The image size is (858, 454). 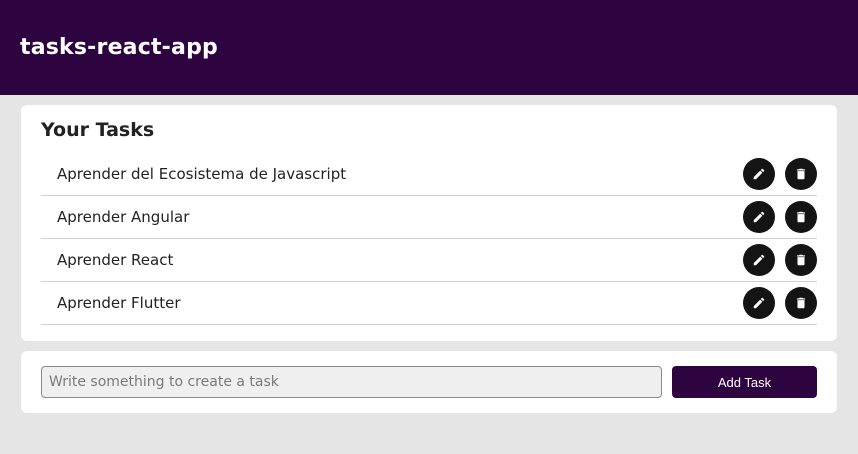 What do you see at coordinates (429, 174) in the screenshot?
I see `task-item: Aprender del Ecosistema de Javascript` at bounding box center [429, 174].